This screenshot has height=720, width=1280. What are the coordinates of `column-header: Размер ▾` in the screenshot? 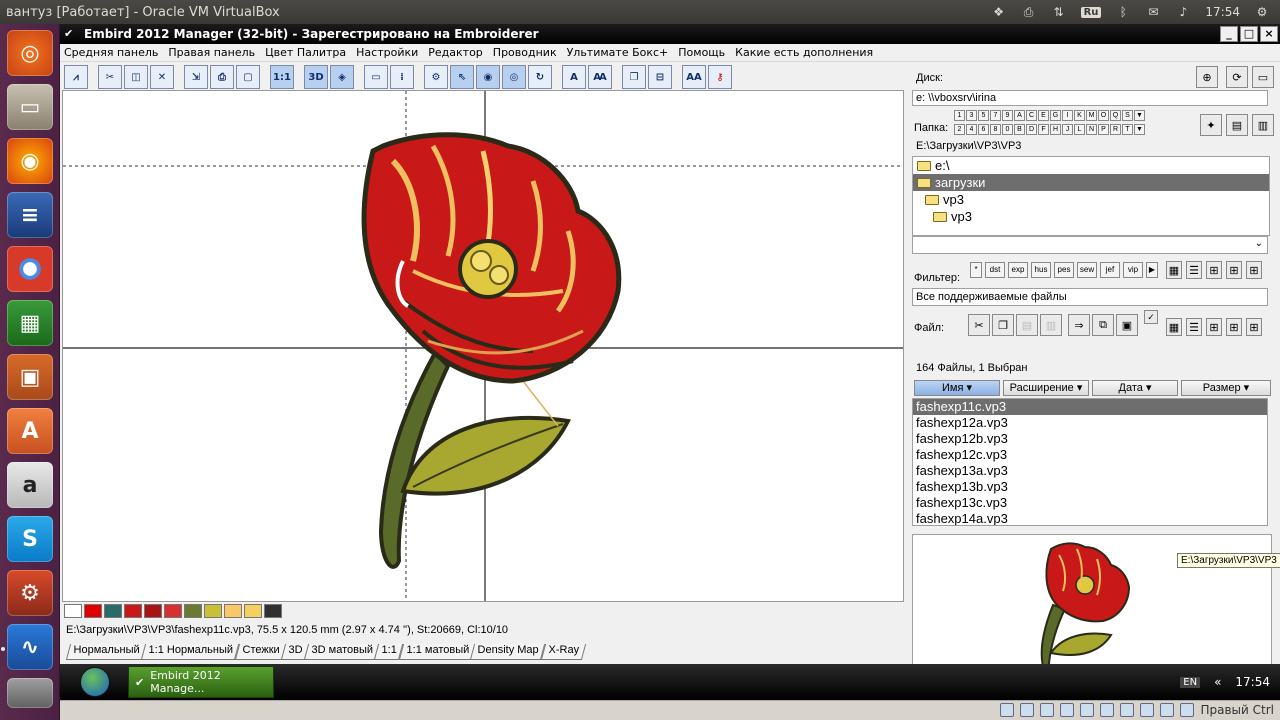 It's located at (1226, 388).